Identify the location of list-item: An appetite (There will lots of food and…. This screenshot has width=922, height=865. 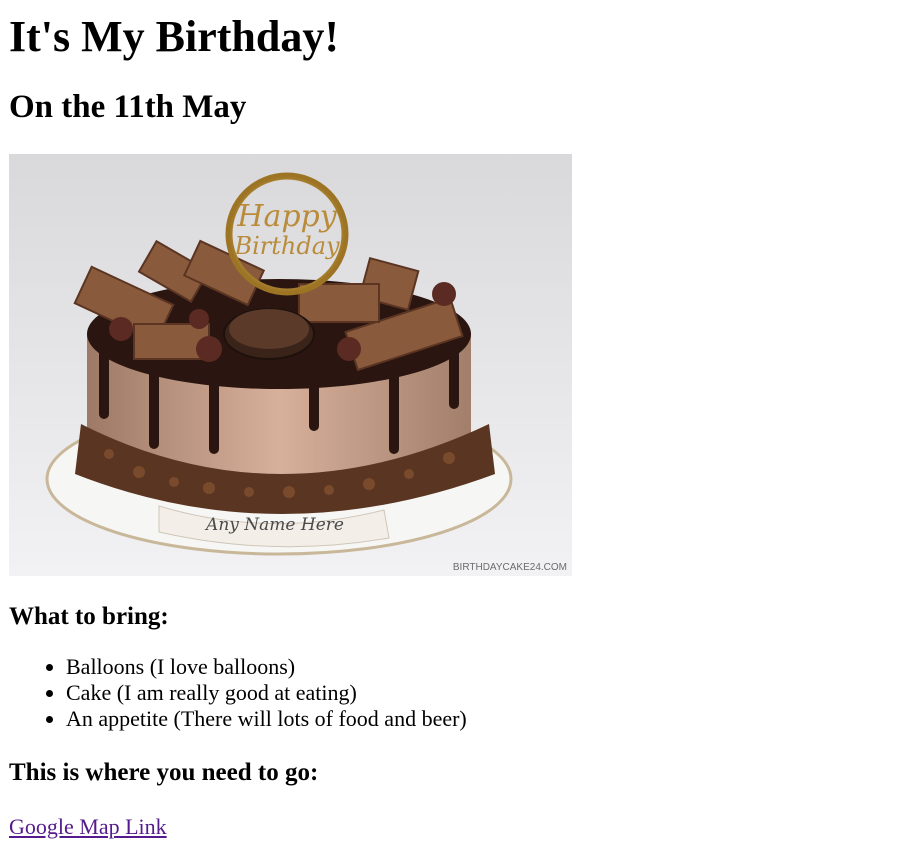
(494, 719).